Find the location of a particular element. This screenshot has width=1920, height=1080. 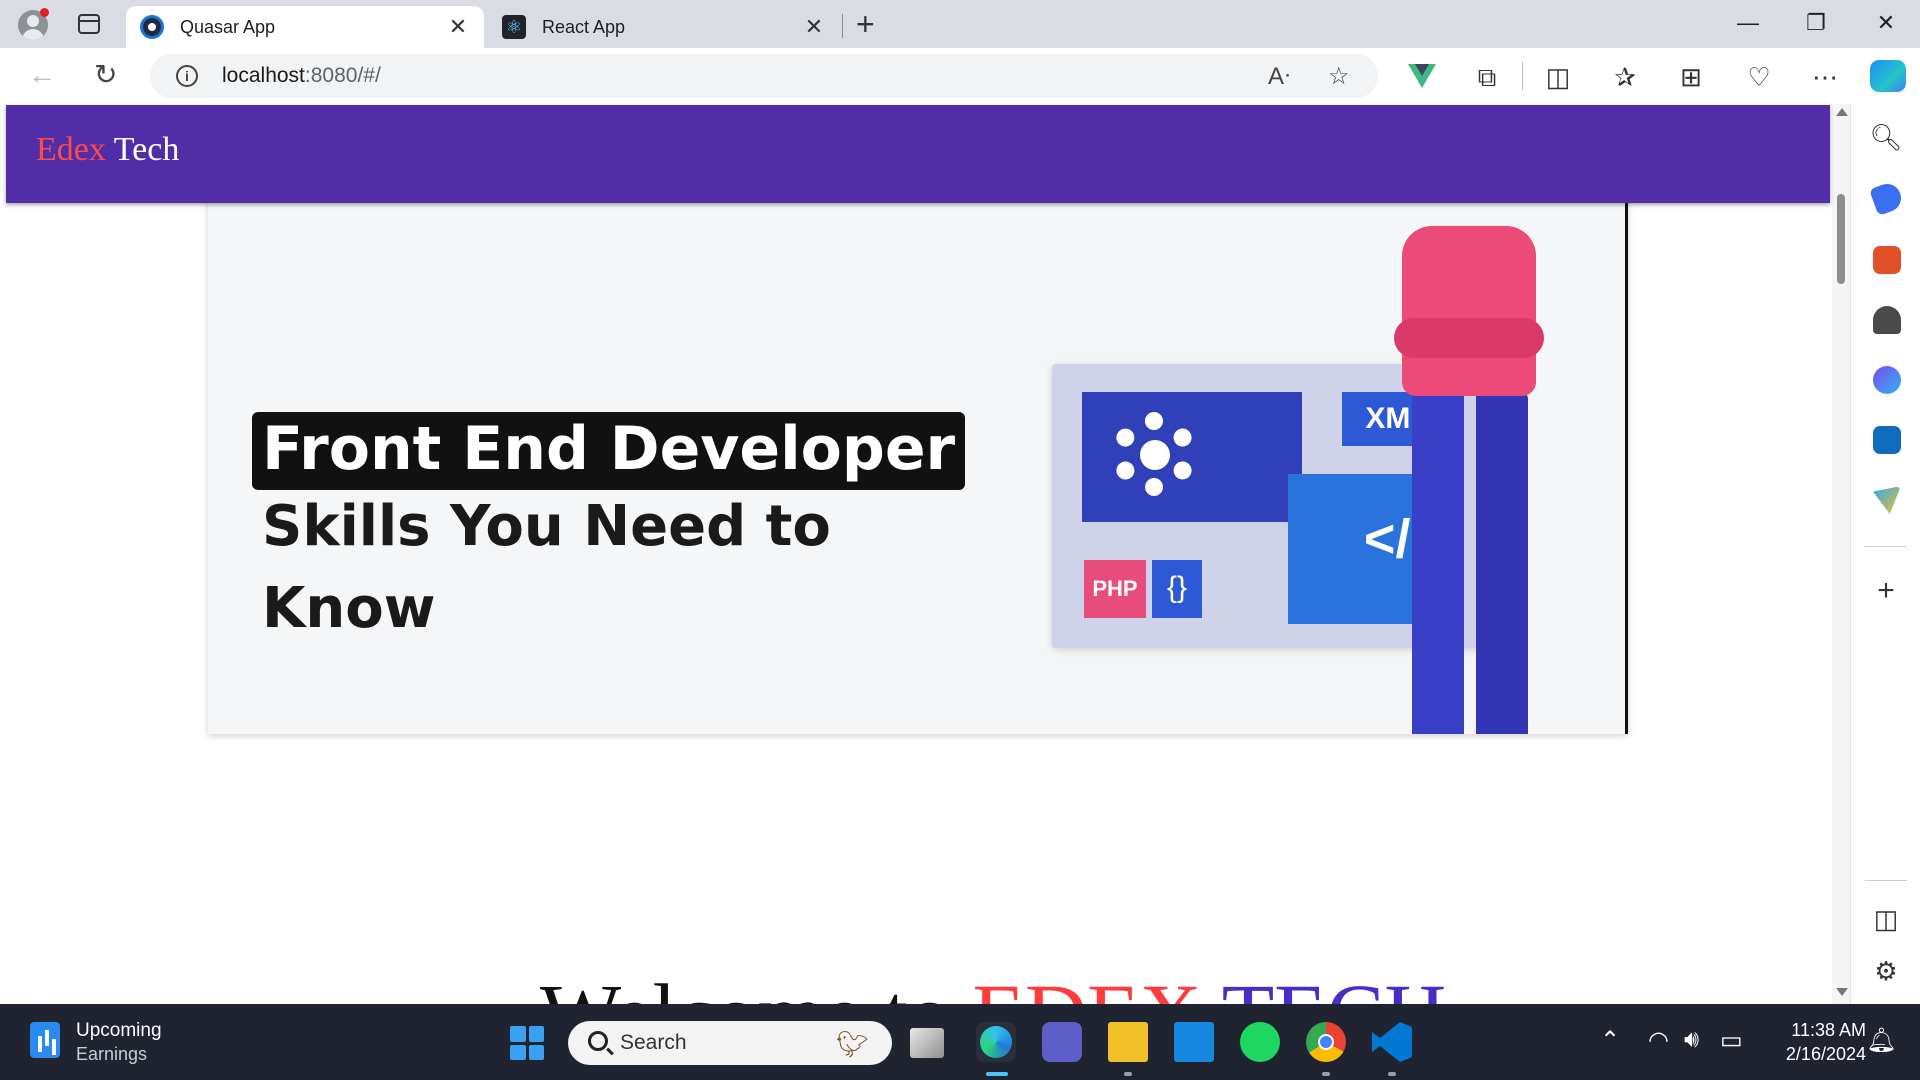

copilot-icon is located at coordinates (1888, 76).